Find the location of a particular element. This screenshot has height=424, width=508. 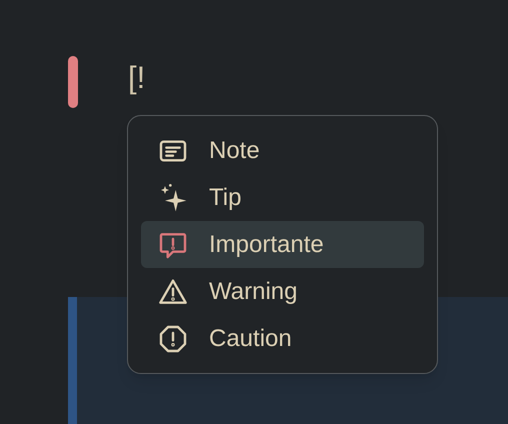

menu-item: Tip is located at coordinates (282, 197).